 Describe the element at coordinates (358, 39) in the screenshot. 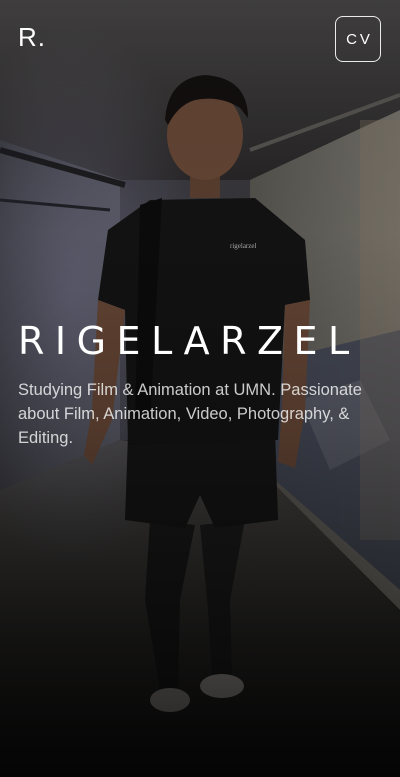

I see `cv-button: CV` at that location.